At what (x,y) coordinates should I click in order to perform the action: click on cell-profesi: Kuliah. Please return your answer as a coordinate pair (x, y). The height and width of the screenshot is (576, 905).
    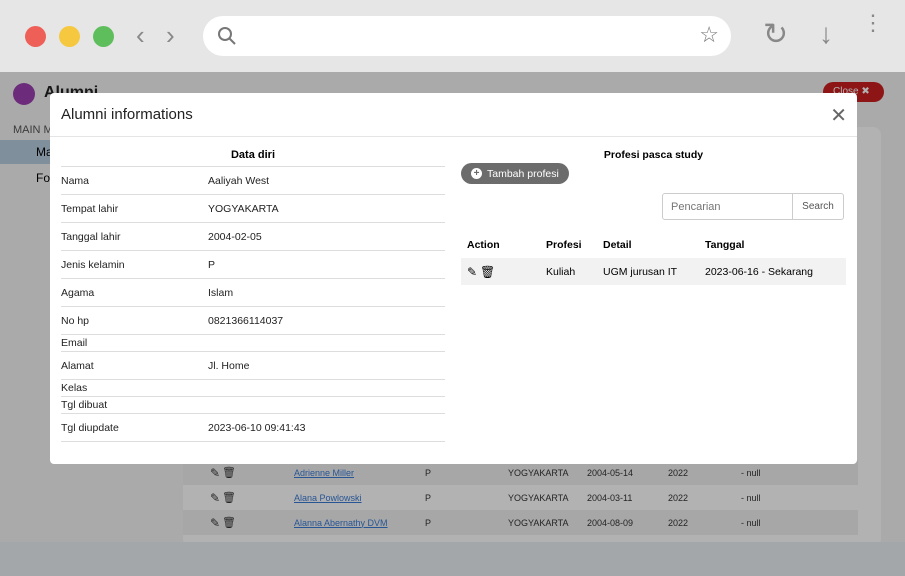
    Looking at the image, I should click on (561, 271).